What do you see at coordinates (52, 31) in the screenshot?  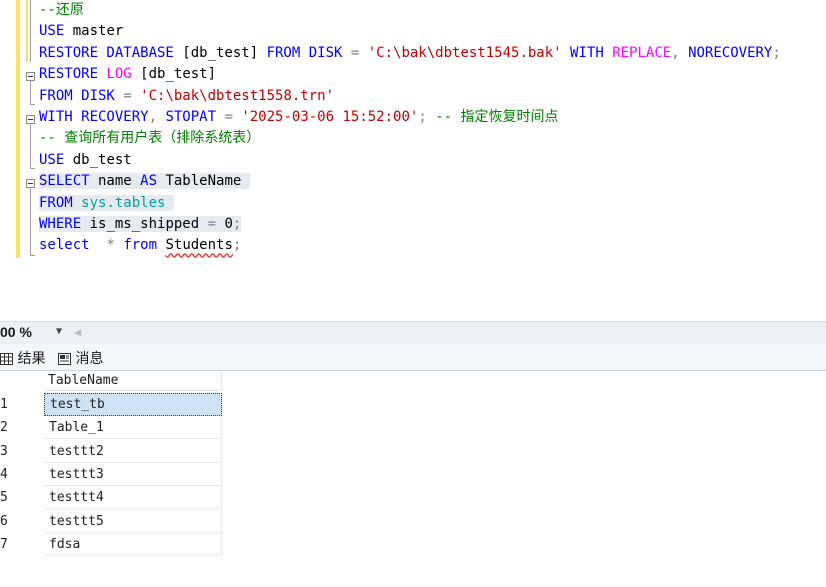 I see `code-token: USE` at bounding box center [52, 31].